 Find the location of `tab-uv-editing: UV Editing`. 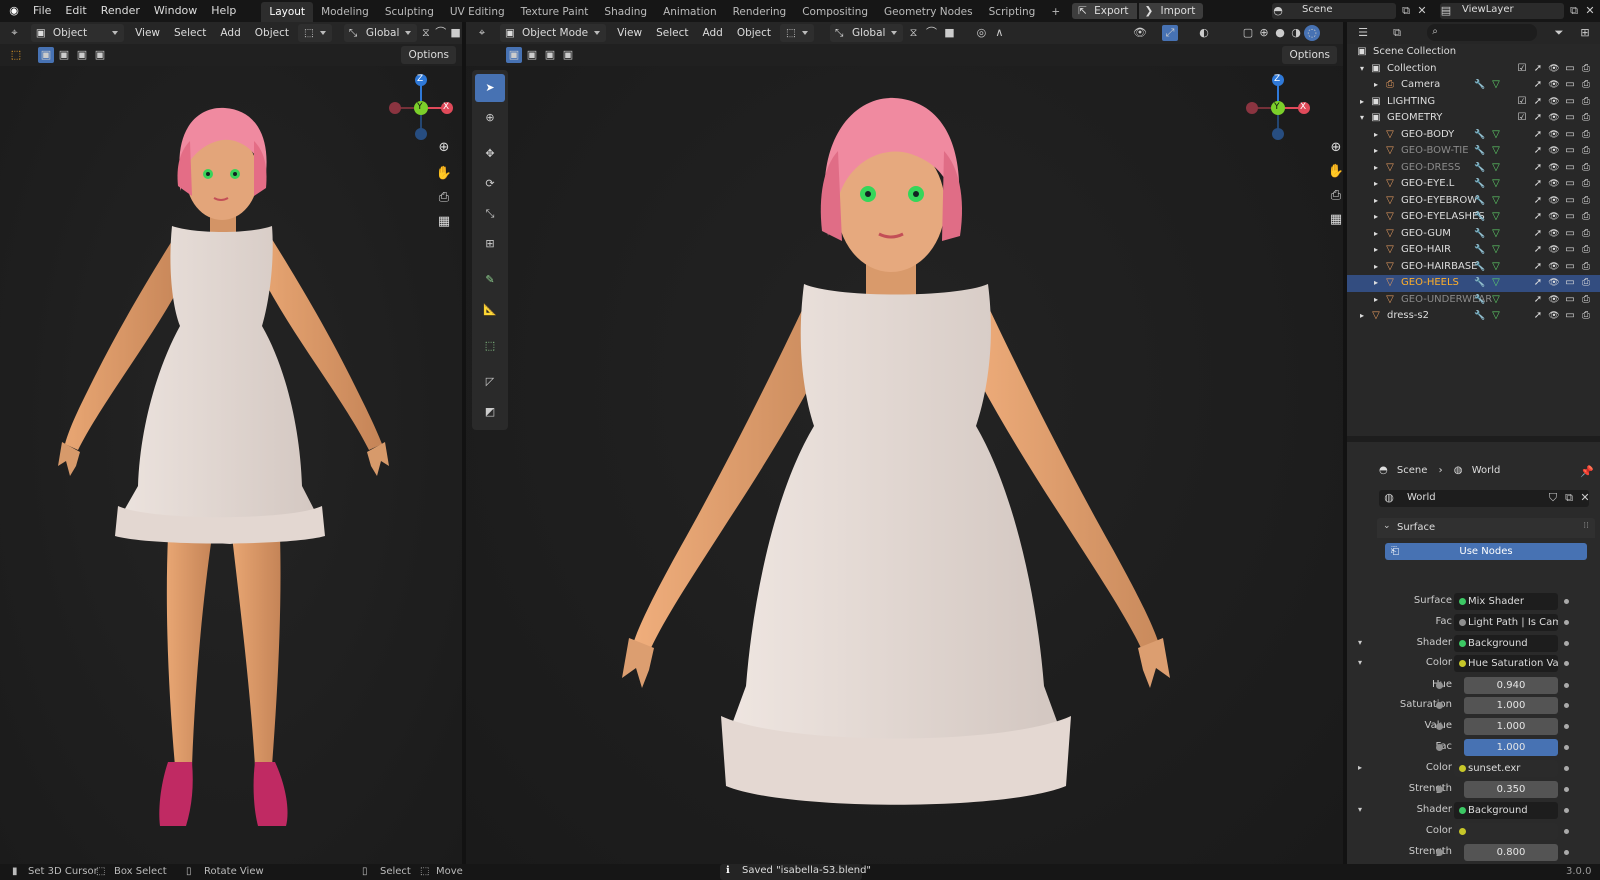

tab-uv-editing: UV Editing is located at coordinates (477, 12).